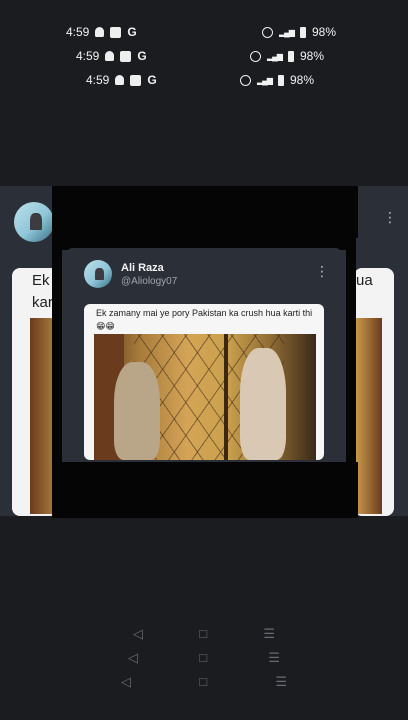  What do you see at coordinates (137, 411) in the screenshot?
I see `photo-person-left` at bounding box center [137, 411].